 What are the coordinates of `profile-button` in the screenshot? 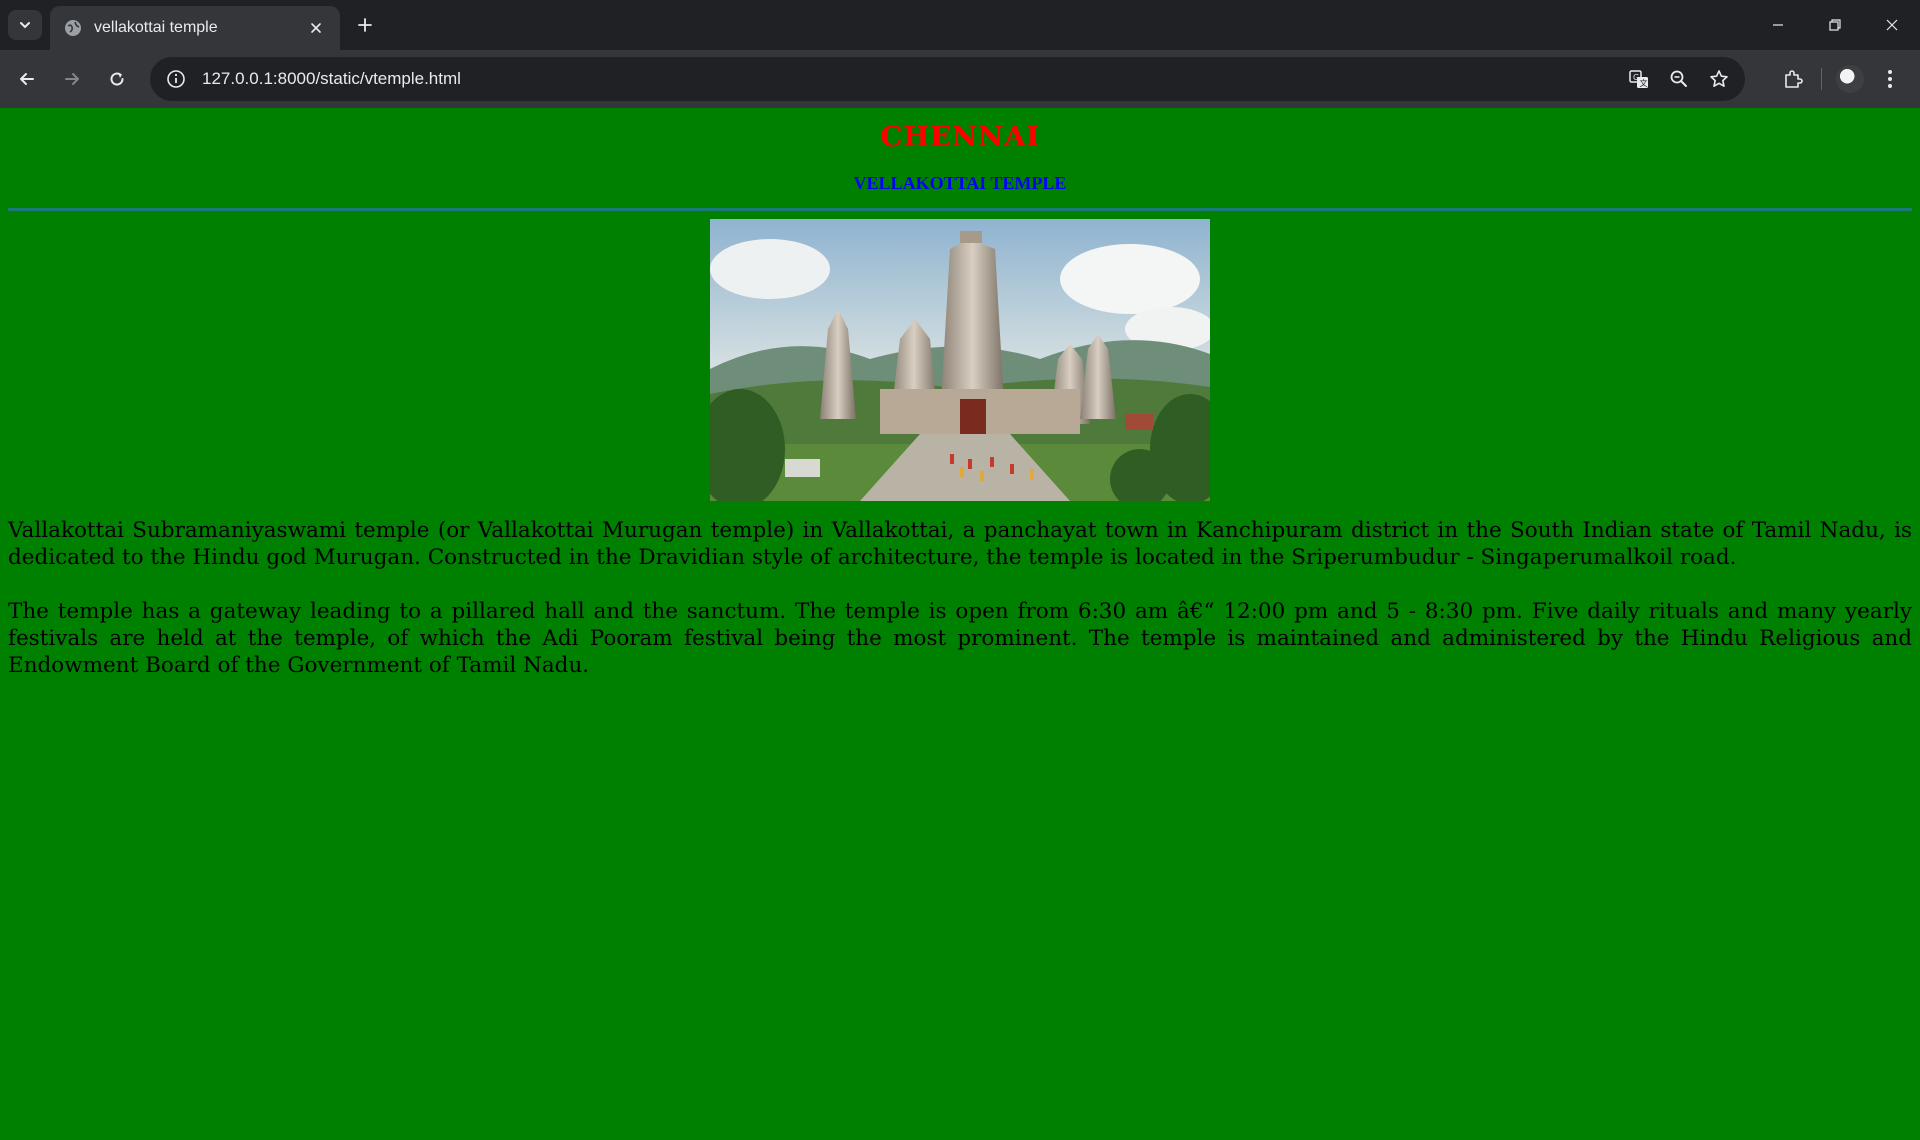 It's located at (1850, 79).